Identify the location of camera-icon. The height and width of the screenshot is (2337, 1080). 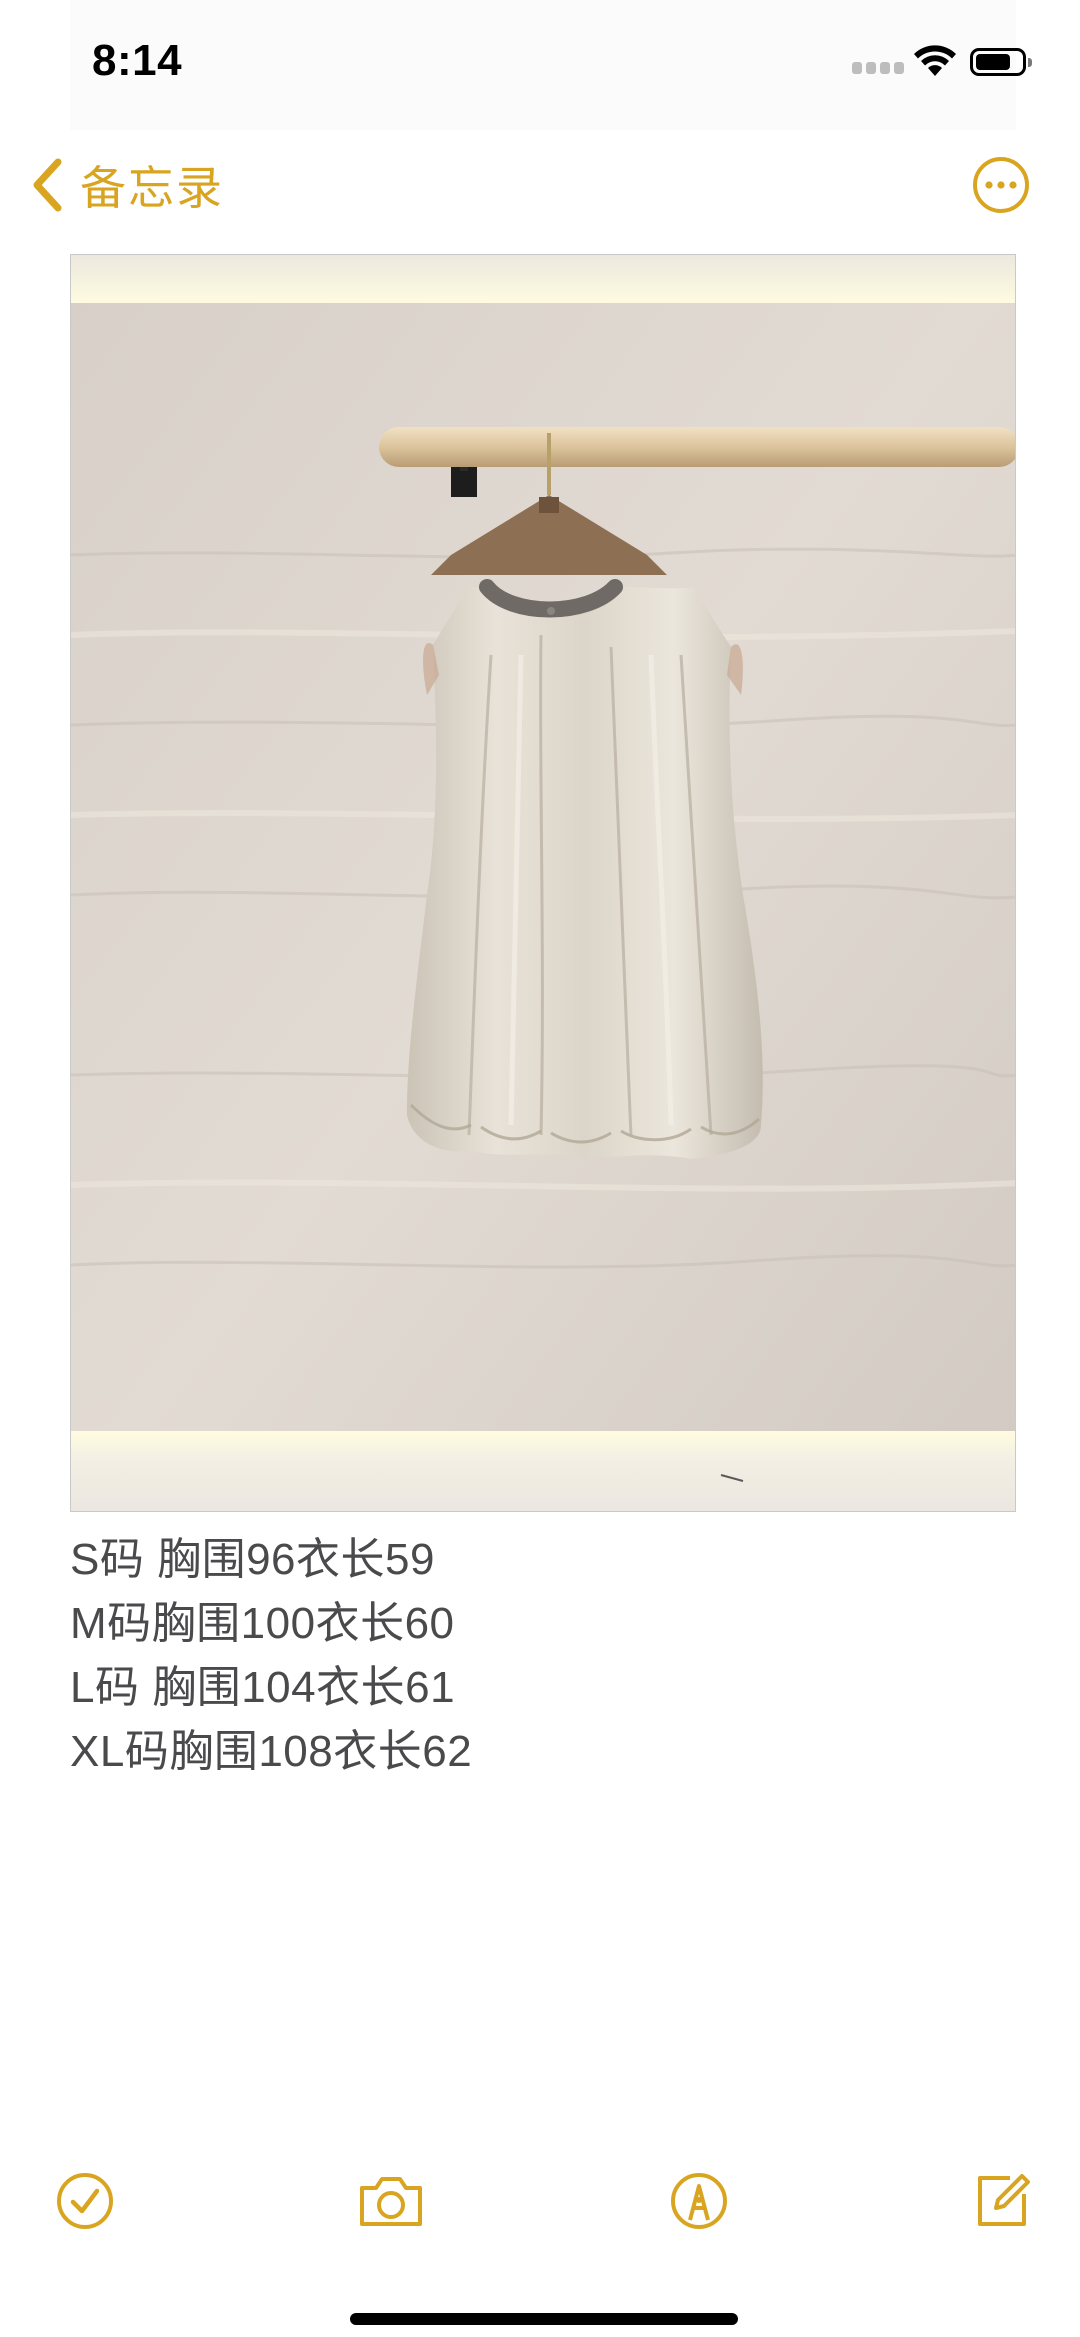
(391, 2201).